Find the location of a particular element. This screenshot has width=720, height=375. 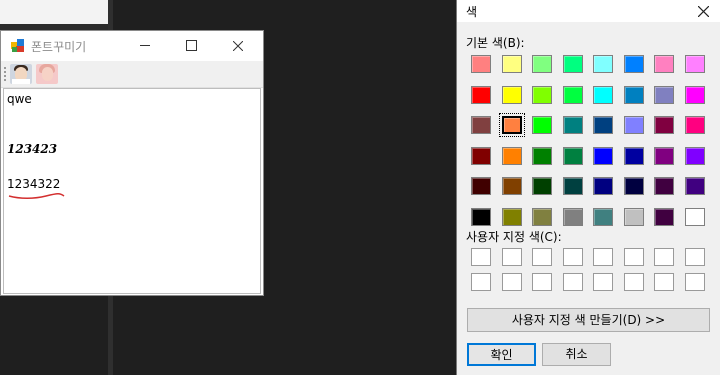

dialog-close-button is located at coordinates (703, 11).